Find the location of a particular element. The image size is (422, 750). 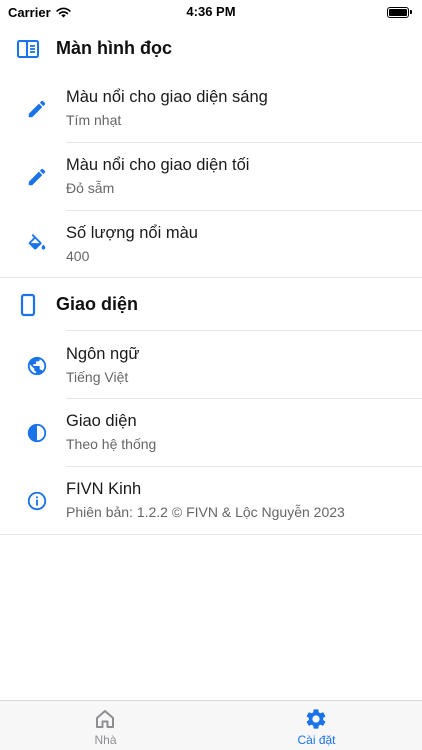

item-subtitle: Đỏ sẫm is located at coordinates (90, 188).